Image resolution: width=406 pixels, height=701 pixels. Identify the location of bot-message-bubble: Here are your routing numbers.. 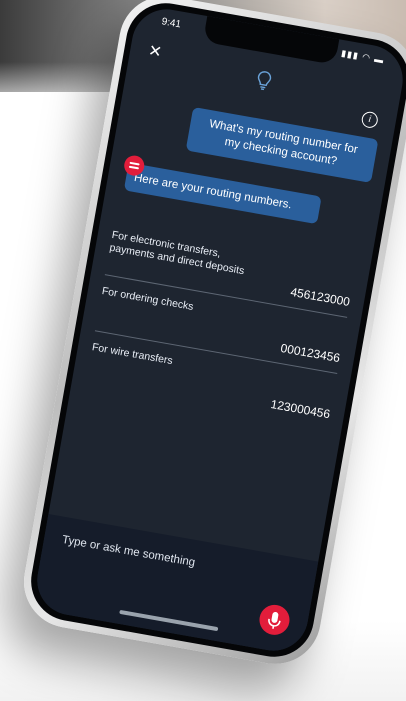
(222, 193).